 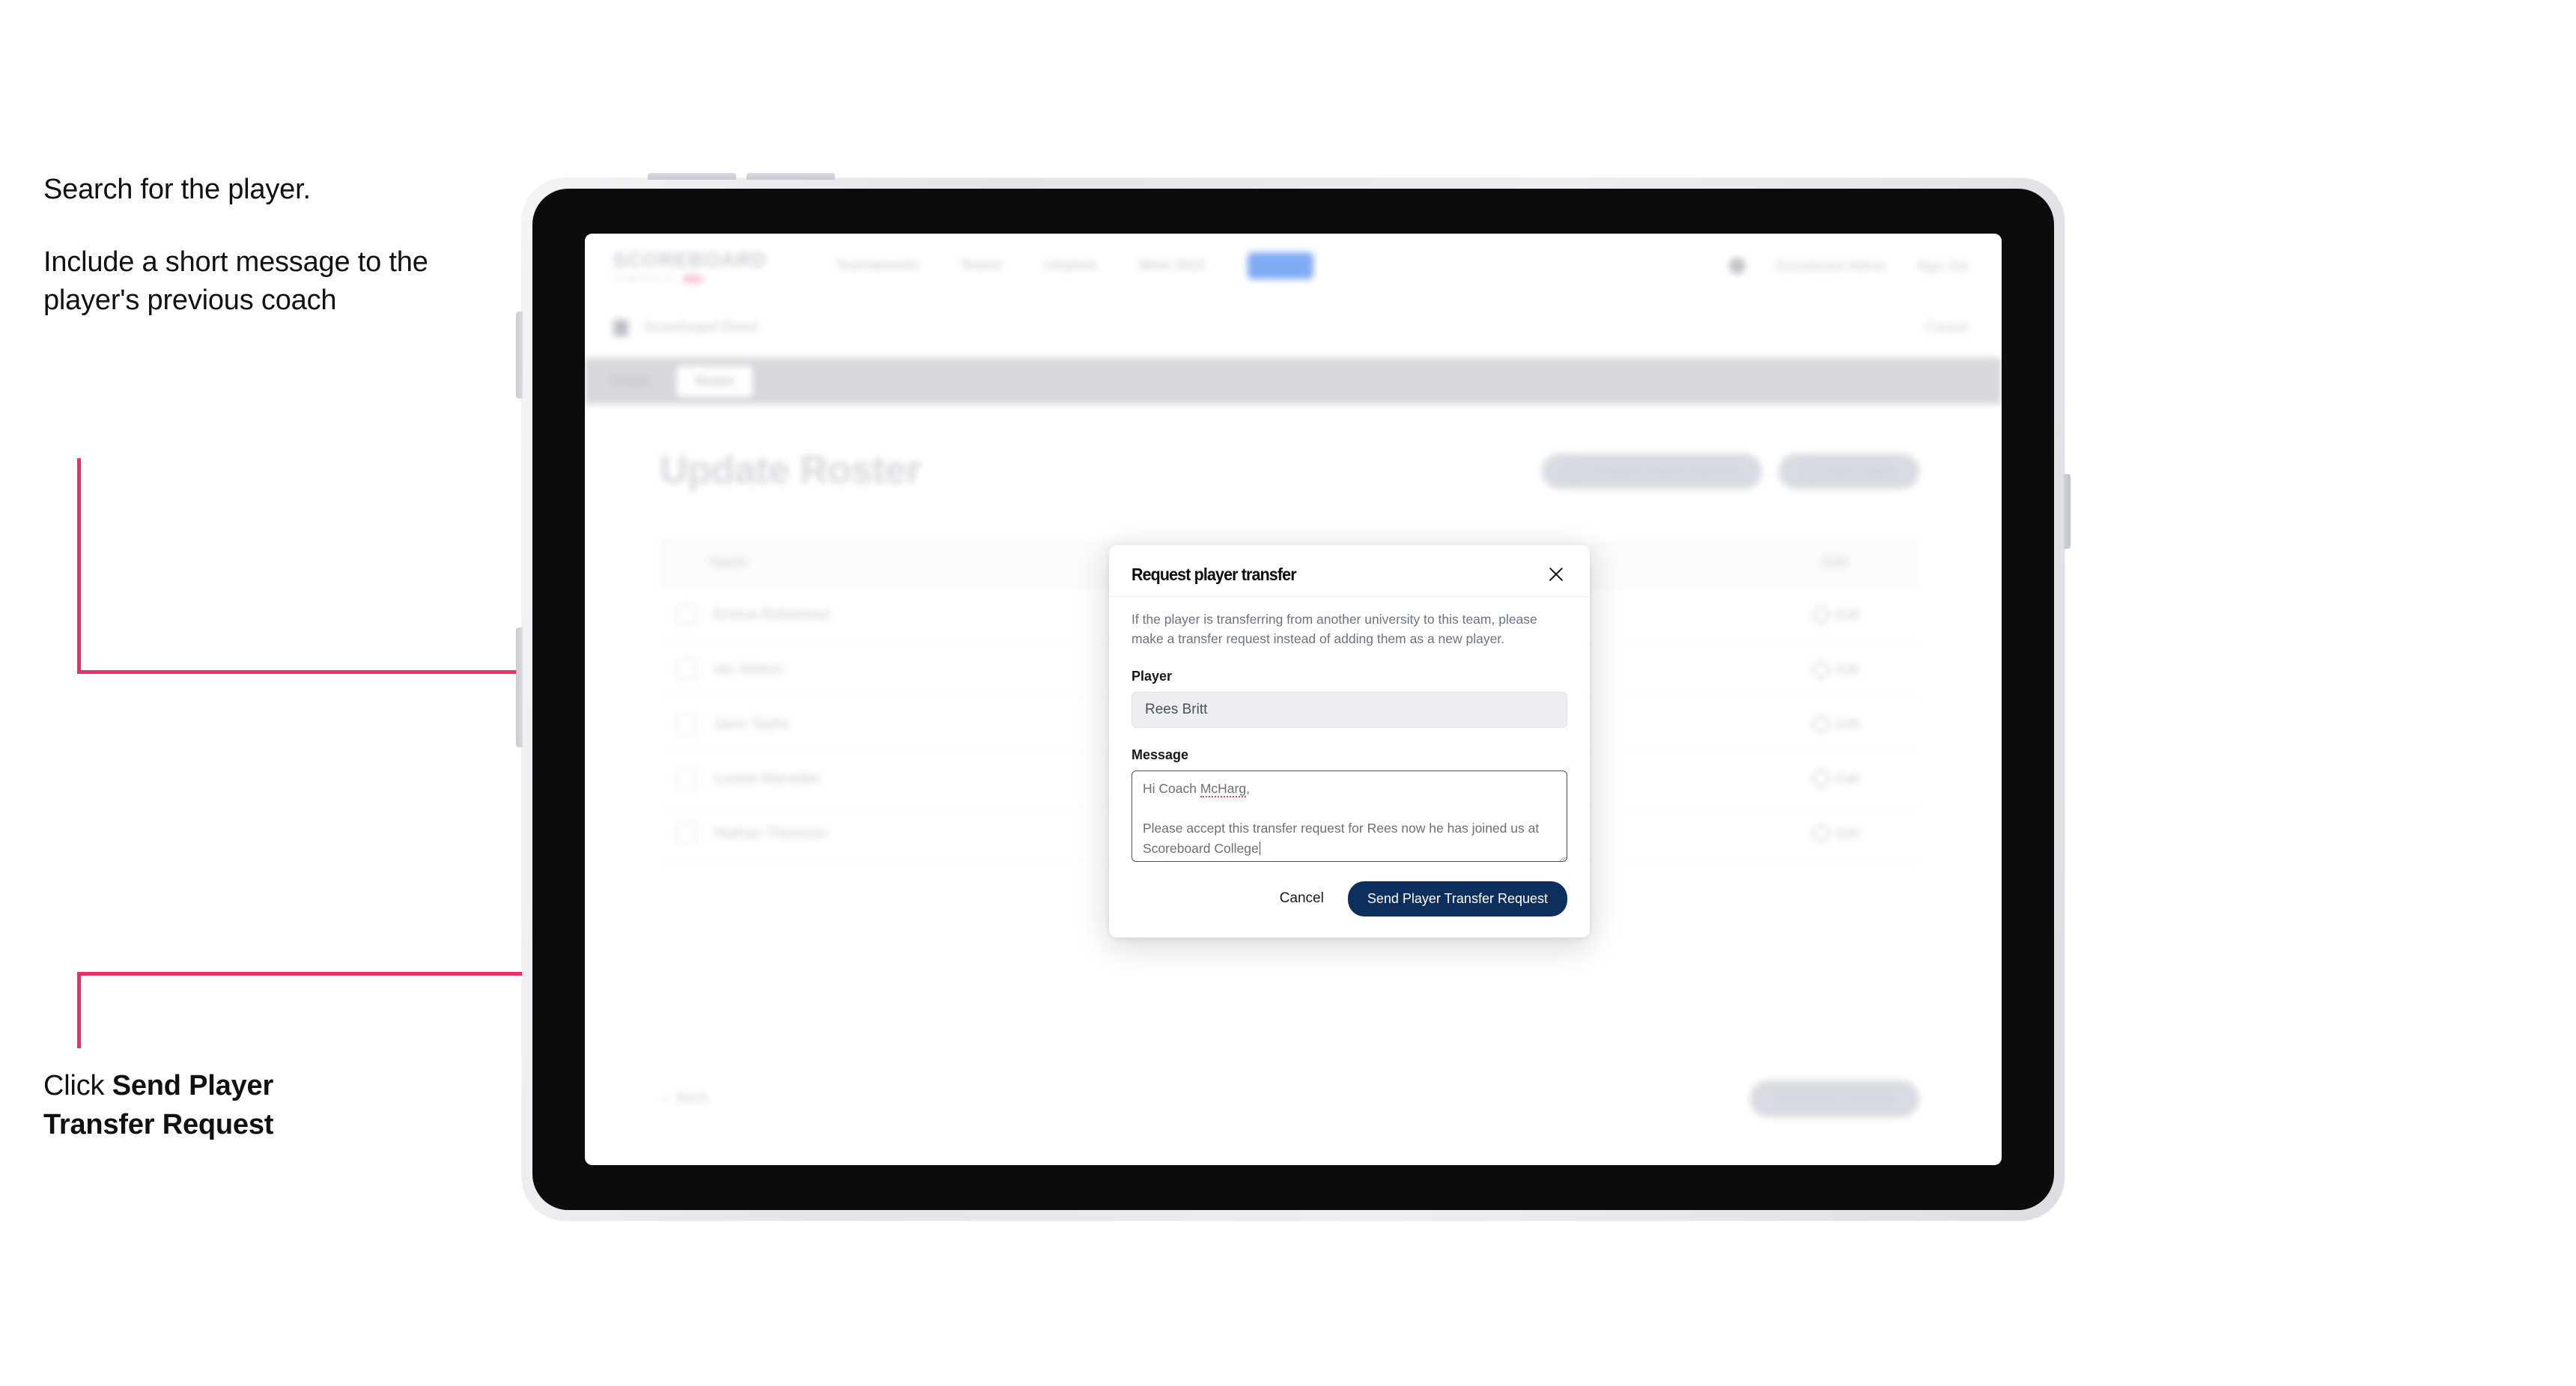 I want to click on nav-item-umpires: Umpires, so click(x=1070, y=266).